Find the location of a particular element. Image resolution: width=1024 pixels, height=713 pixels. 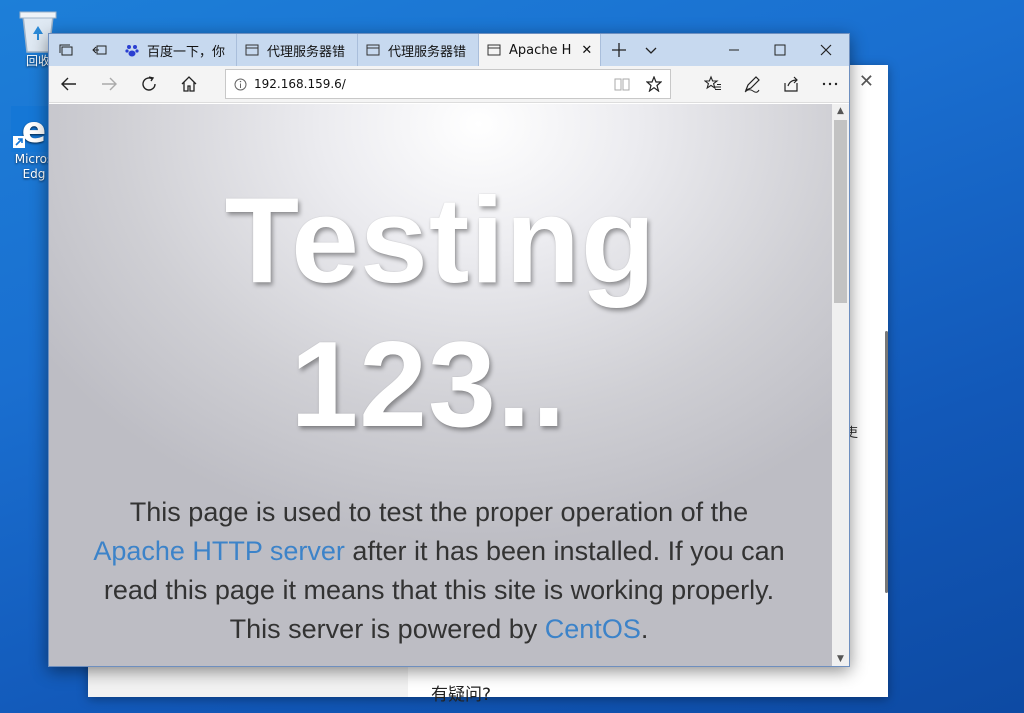

ellipsis-icon is located at coordinates (829, 84).